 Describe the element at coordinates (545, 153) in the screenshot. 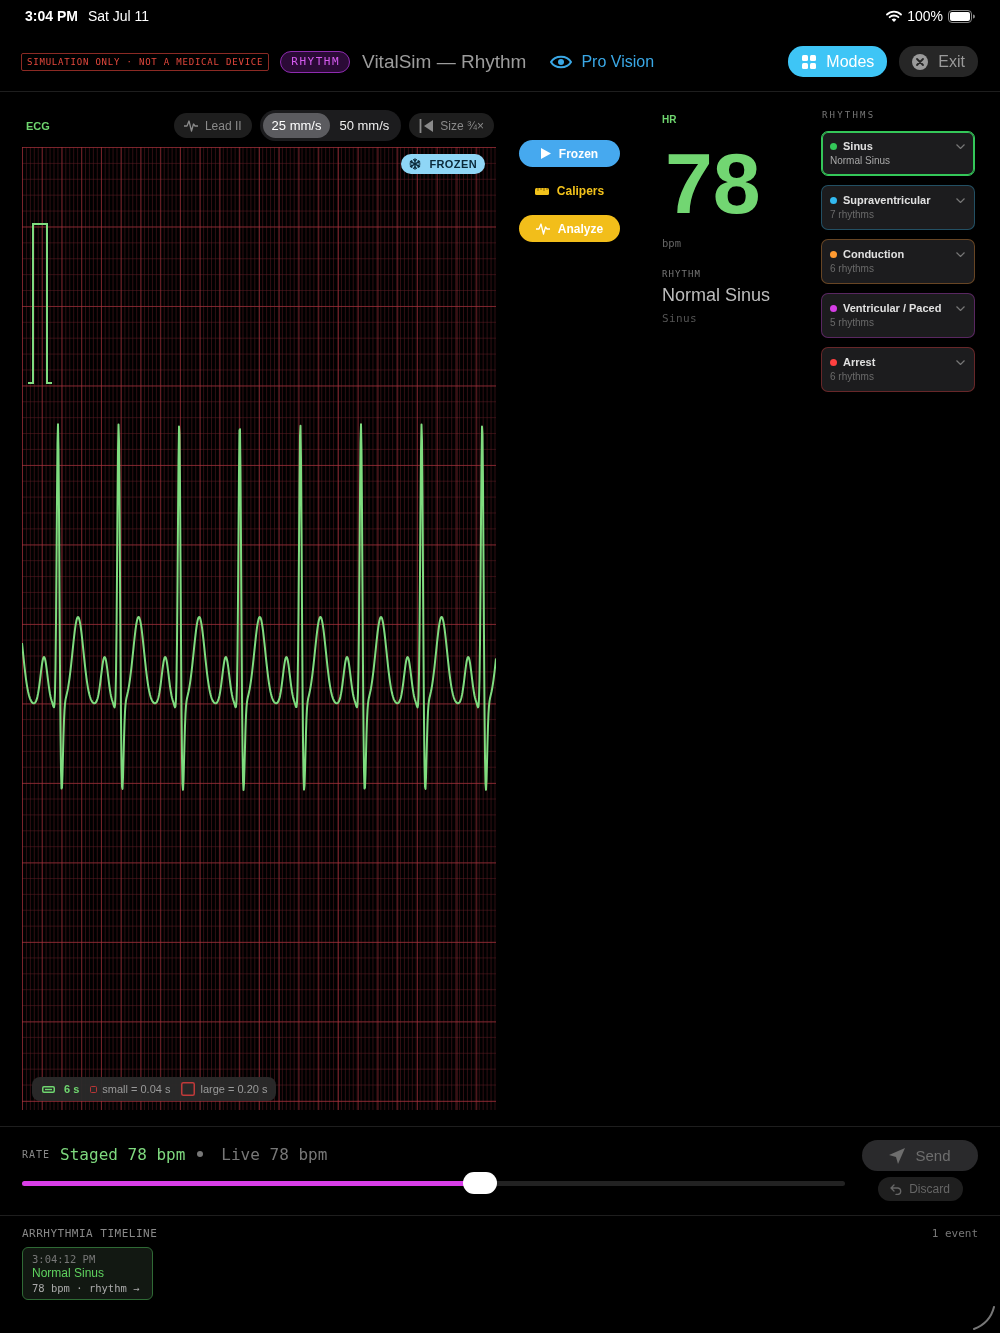

I see `play-icon` at that location.